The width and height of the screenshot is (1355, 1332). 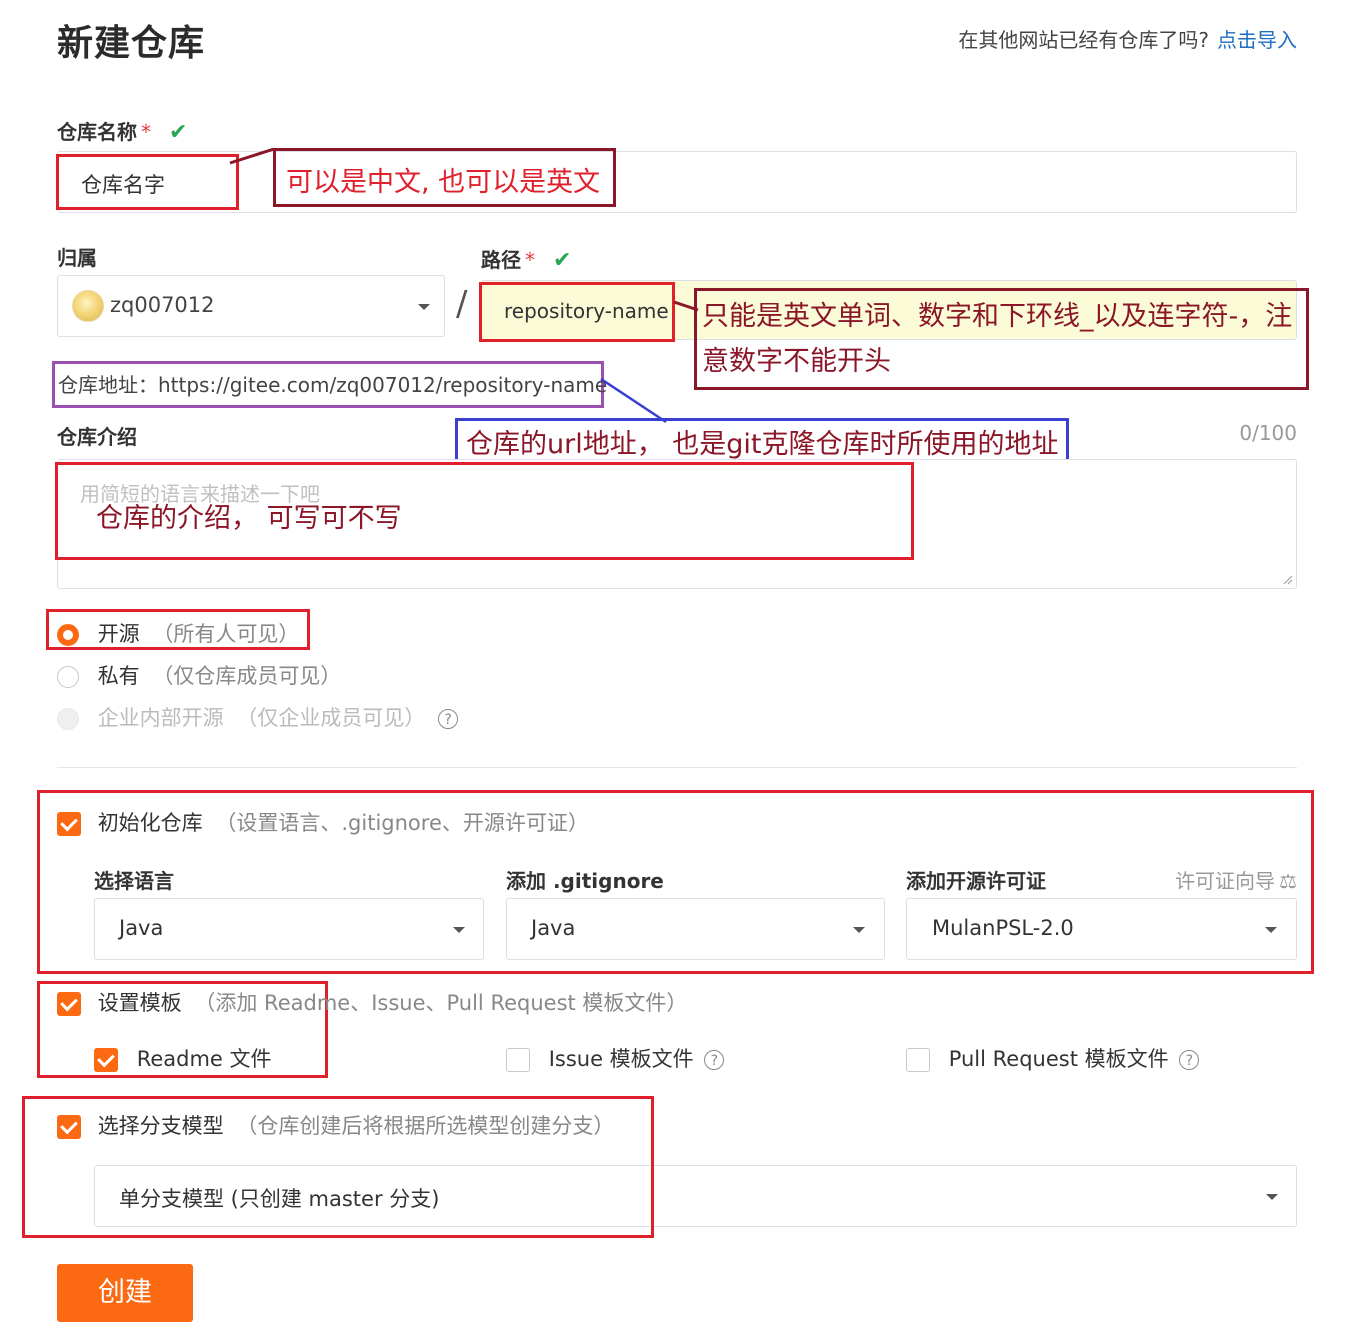 What do you see at coordinates (1257, 40) in the screenshot?
I see `import-link: 点击导入` at bounding box center [1257, 40].